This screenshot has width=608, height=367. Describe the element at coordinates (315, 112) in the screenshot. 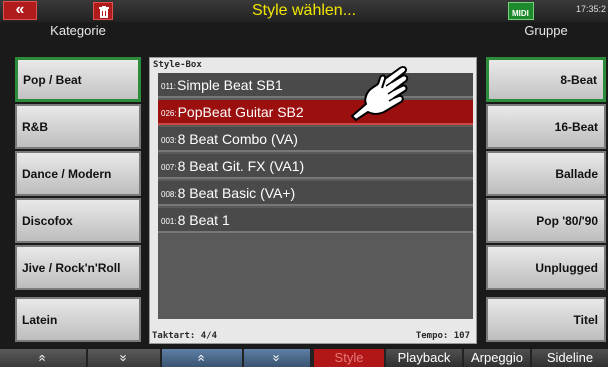

I see `style-list-item-selected: 026: PopBeat Guitar SB2` at that location.